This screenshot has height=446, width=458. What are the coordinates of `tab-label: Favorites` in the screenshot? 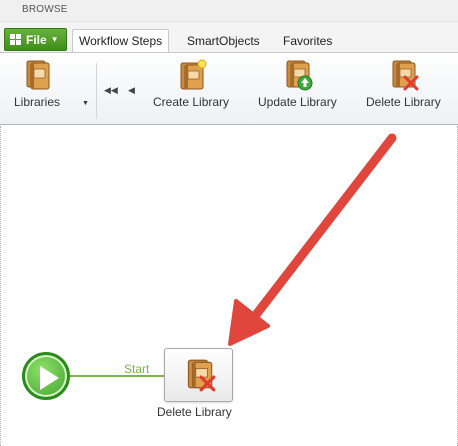 It's located at (308, 40).